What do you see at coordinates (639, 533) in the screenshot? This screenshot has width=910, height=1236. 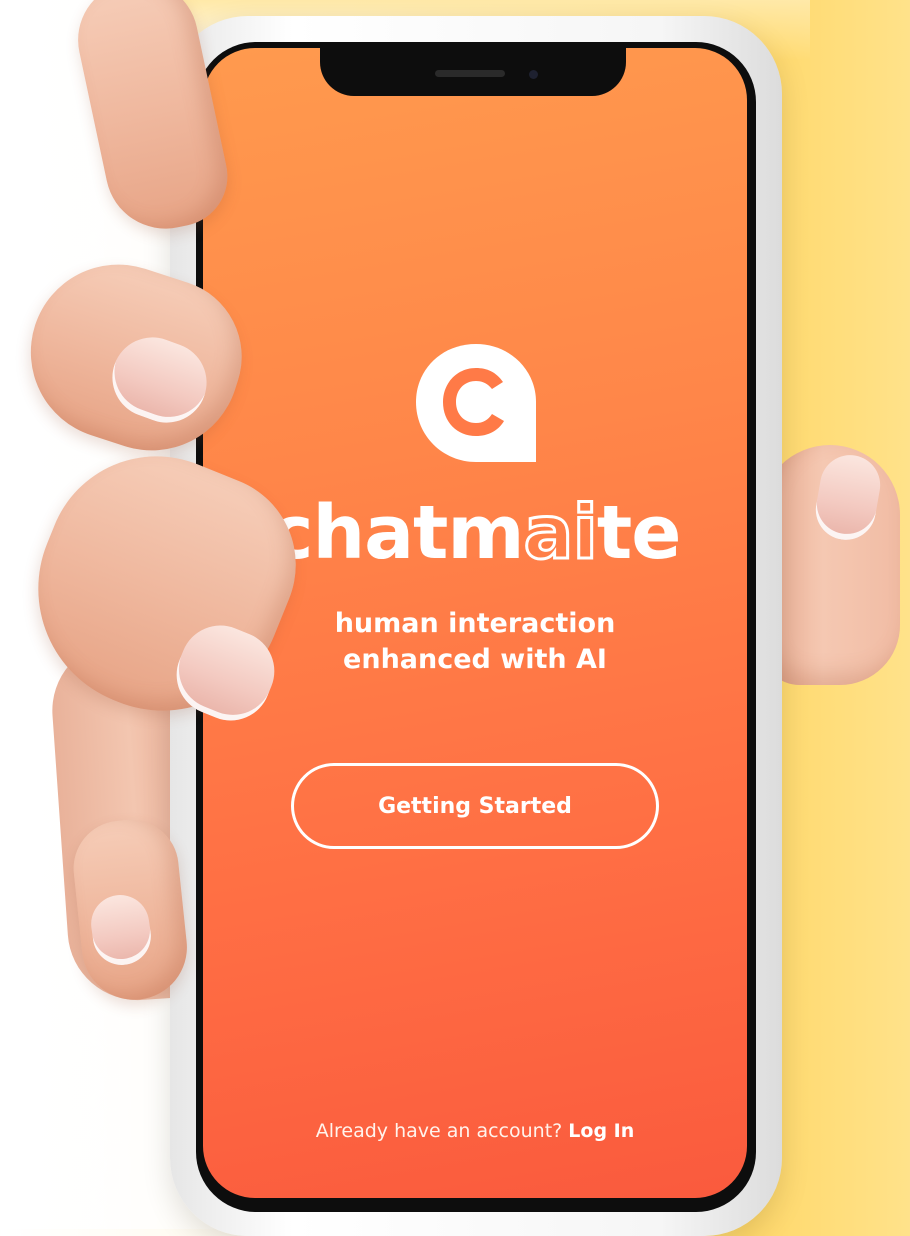 I see `brand-suffix: te` at bounding box center [639, 533].